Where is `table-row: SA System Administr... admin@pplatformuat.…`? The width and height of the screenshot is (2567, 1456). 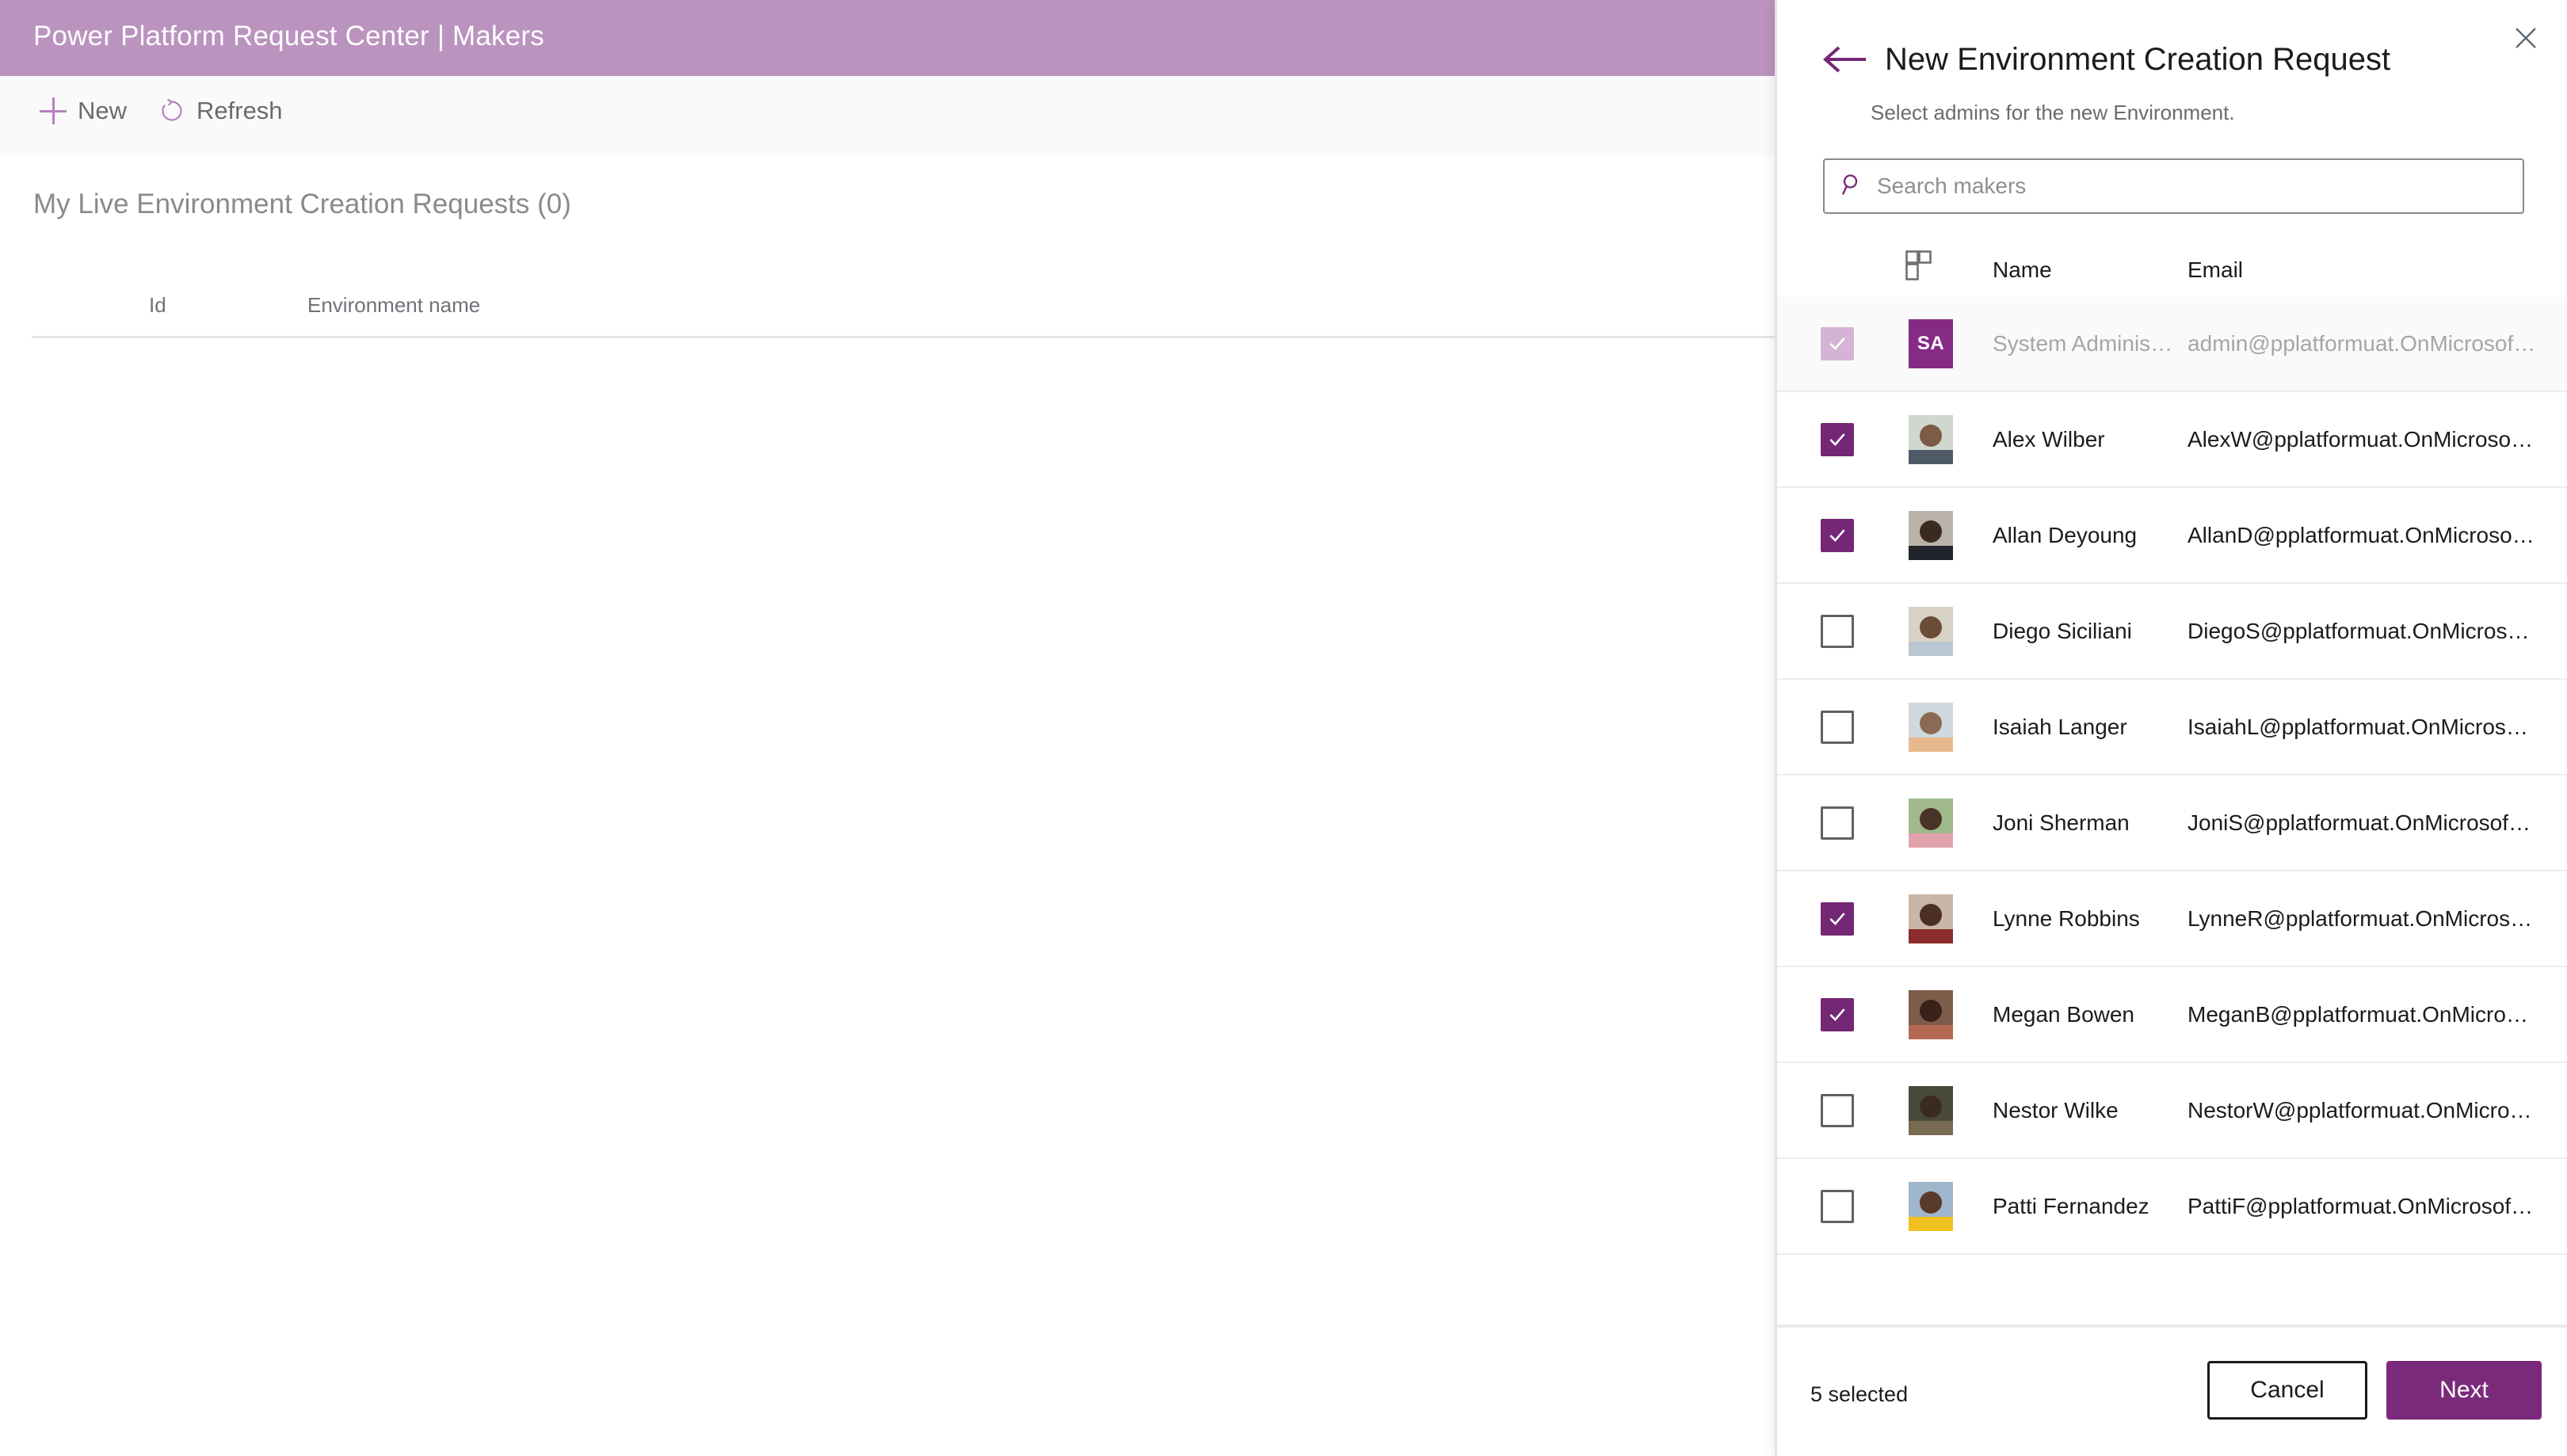 table-row: SA System Administr... admin@pplatformuat.… is located at coordinates (2172, 344).